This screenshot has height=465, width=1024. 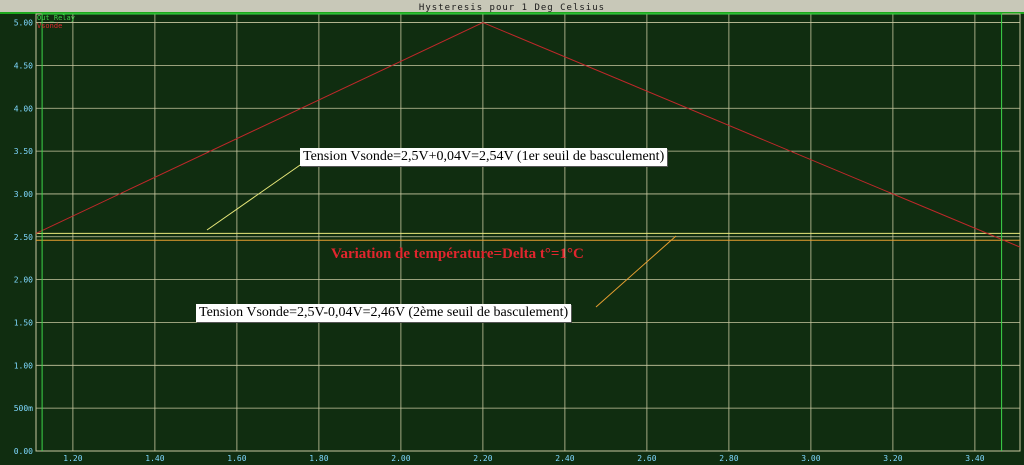 I want to click on y-tick-label: 3.50, so click(x=23, y=151).